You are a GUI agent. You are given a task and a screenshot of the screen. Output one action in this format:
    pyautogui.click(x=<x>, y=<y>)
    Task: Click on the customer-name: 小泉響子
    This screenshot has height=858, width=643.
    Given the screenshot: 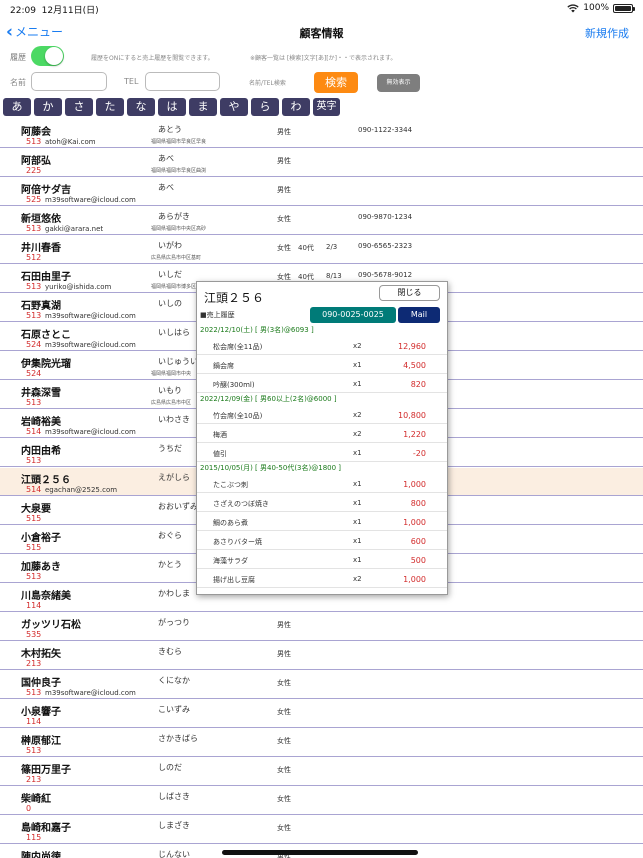 What is the action you would take?
    pyautogui.click(x=41, y=712)
    